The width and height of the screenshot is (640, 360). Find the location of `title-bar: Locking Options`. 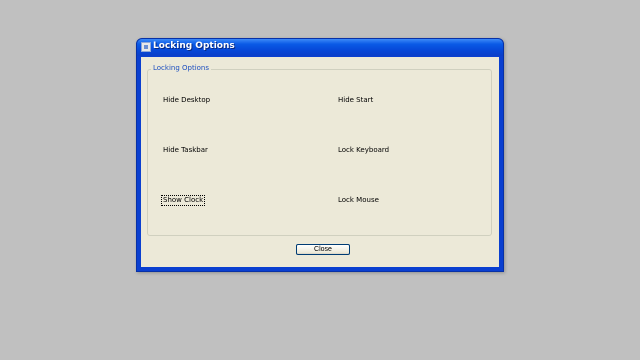

title-bar: Locking Options is located at coordinates (320, 47).